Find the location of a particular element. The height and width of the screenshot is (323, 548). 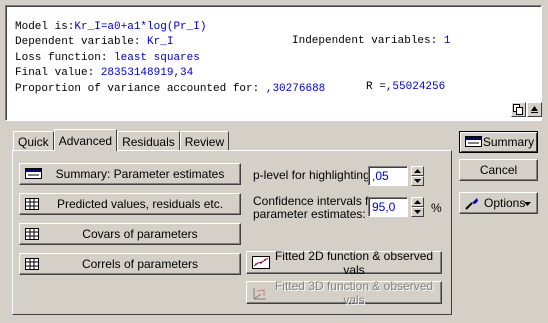

dep-value: Kr_I is located at coordinates (160, 42).